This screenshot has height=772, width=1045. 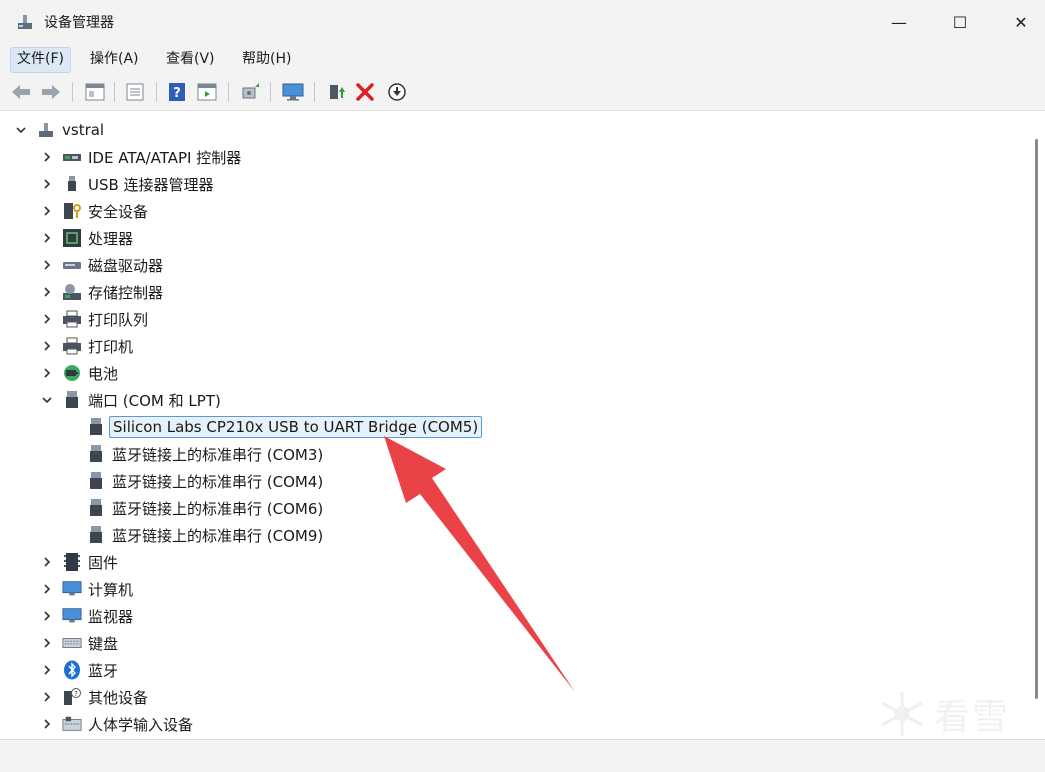 What do you see at coordinates (154, 400) in the screenshot?
I see `tree-item-label: 端口 (COM 和 LPT)` at bounding box center [154, 400].